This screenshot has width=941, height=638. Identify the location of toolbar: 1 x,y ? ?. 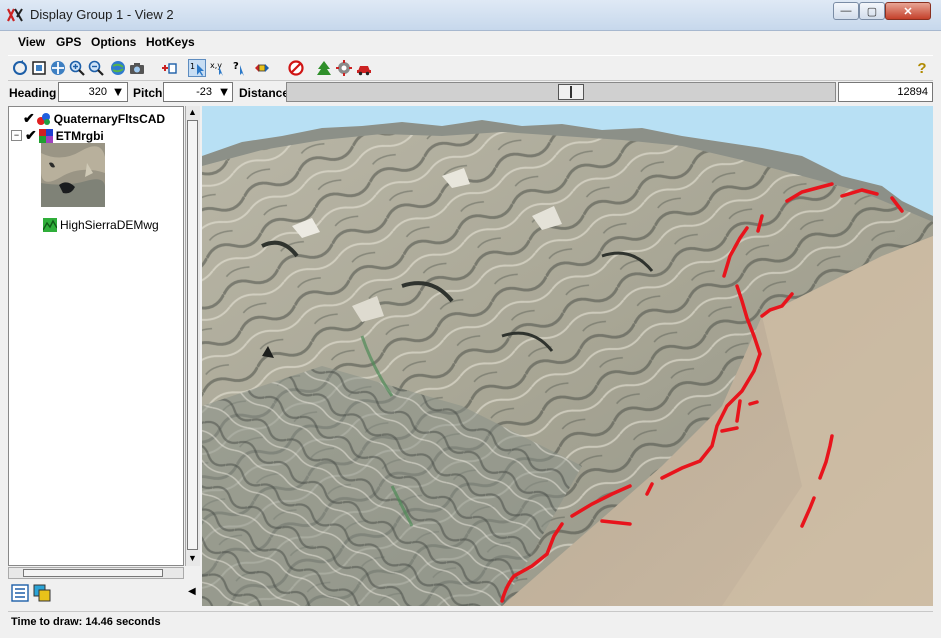
(470, 68).